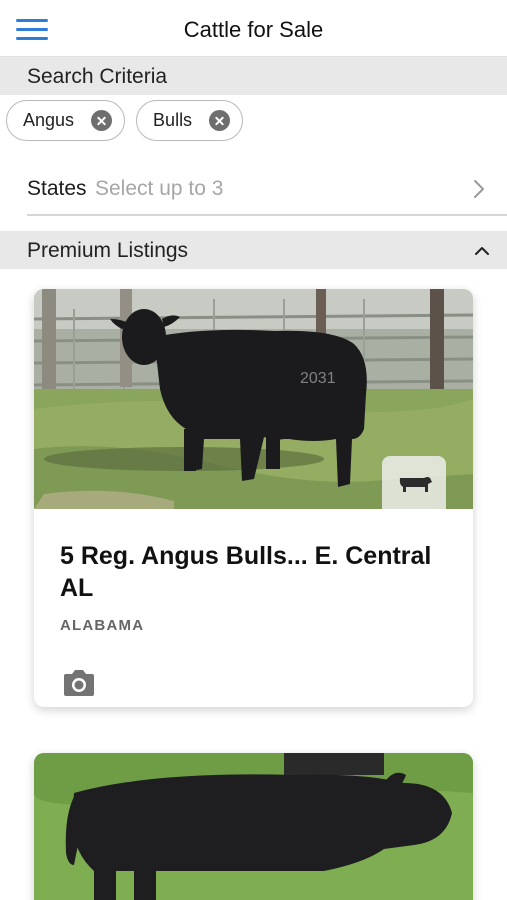  I want to click on listing-title: 5 Reg. Angus Bulls... E. Central AL, so click(255, 572).